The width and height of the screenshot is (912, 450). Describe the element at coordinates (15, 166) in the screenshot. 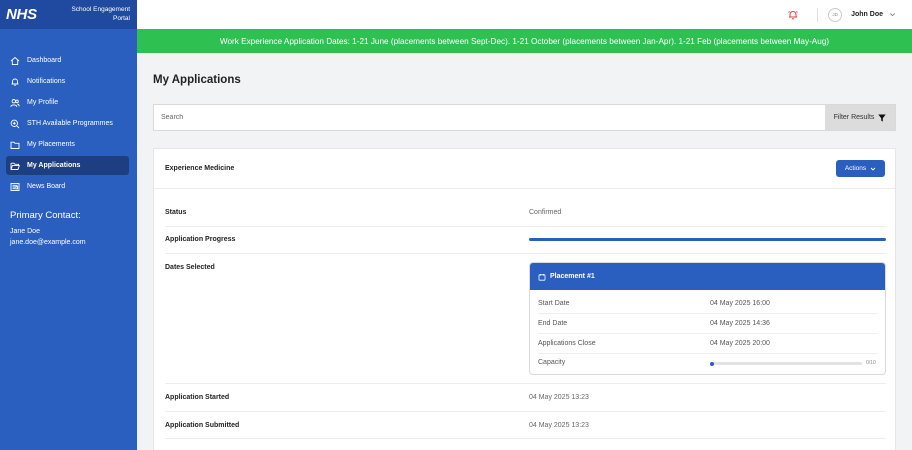

I see `folder-open-icon` at that location.